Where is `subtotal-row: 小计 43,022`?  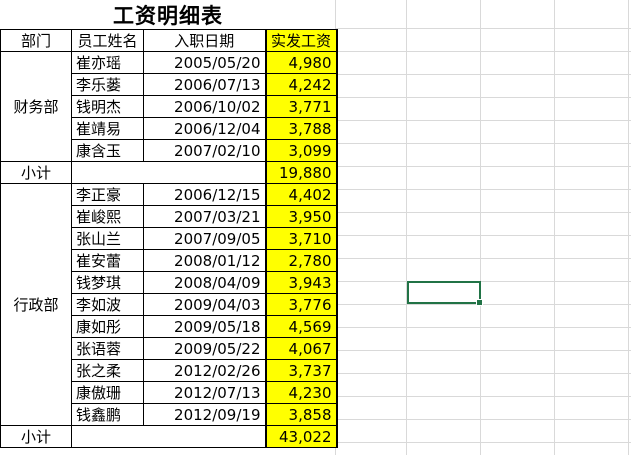 subtotal-row: 小计 43,022 is located at coordinates (169, 436).